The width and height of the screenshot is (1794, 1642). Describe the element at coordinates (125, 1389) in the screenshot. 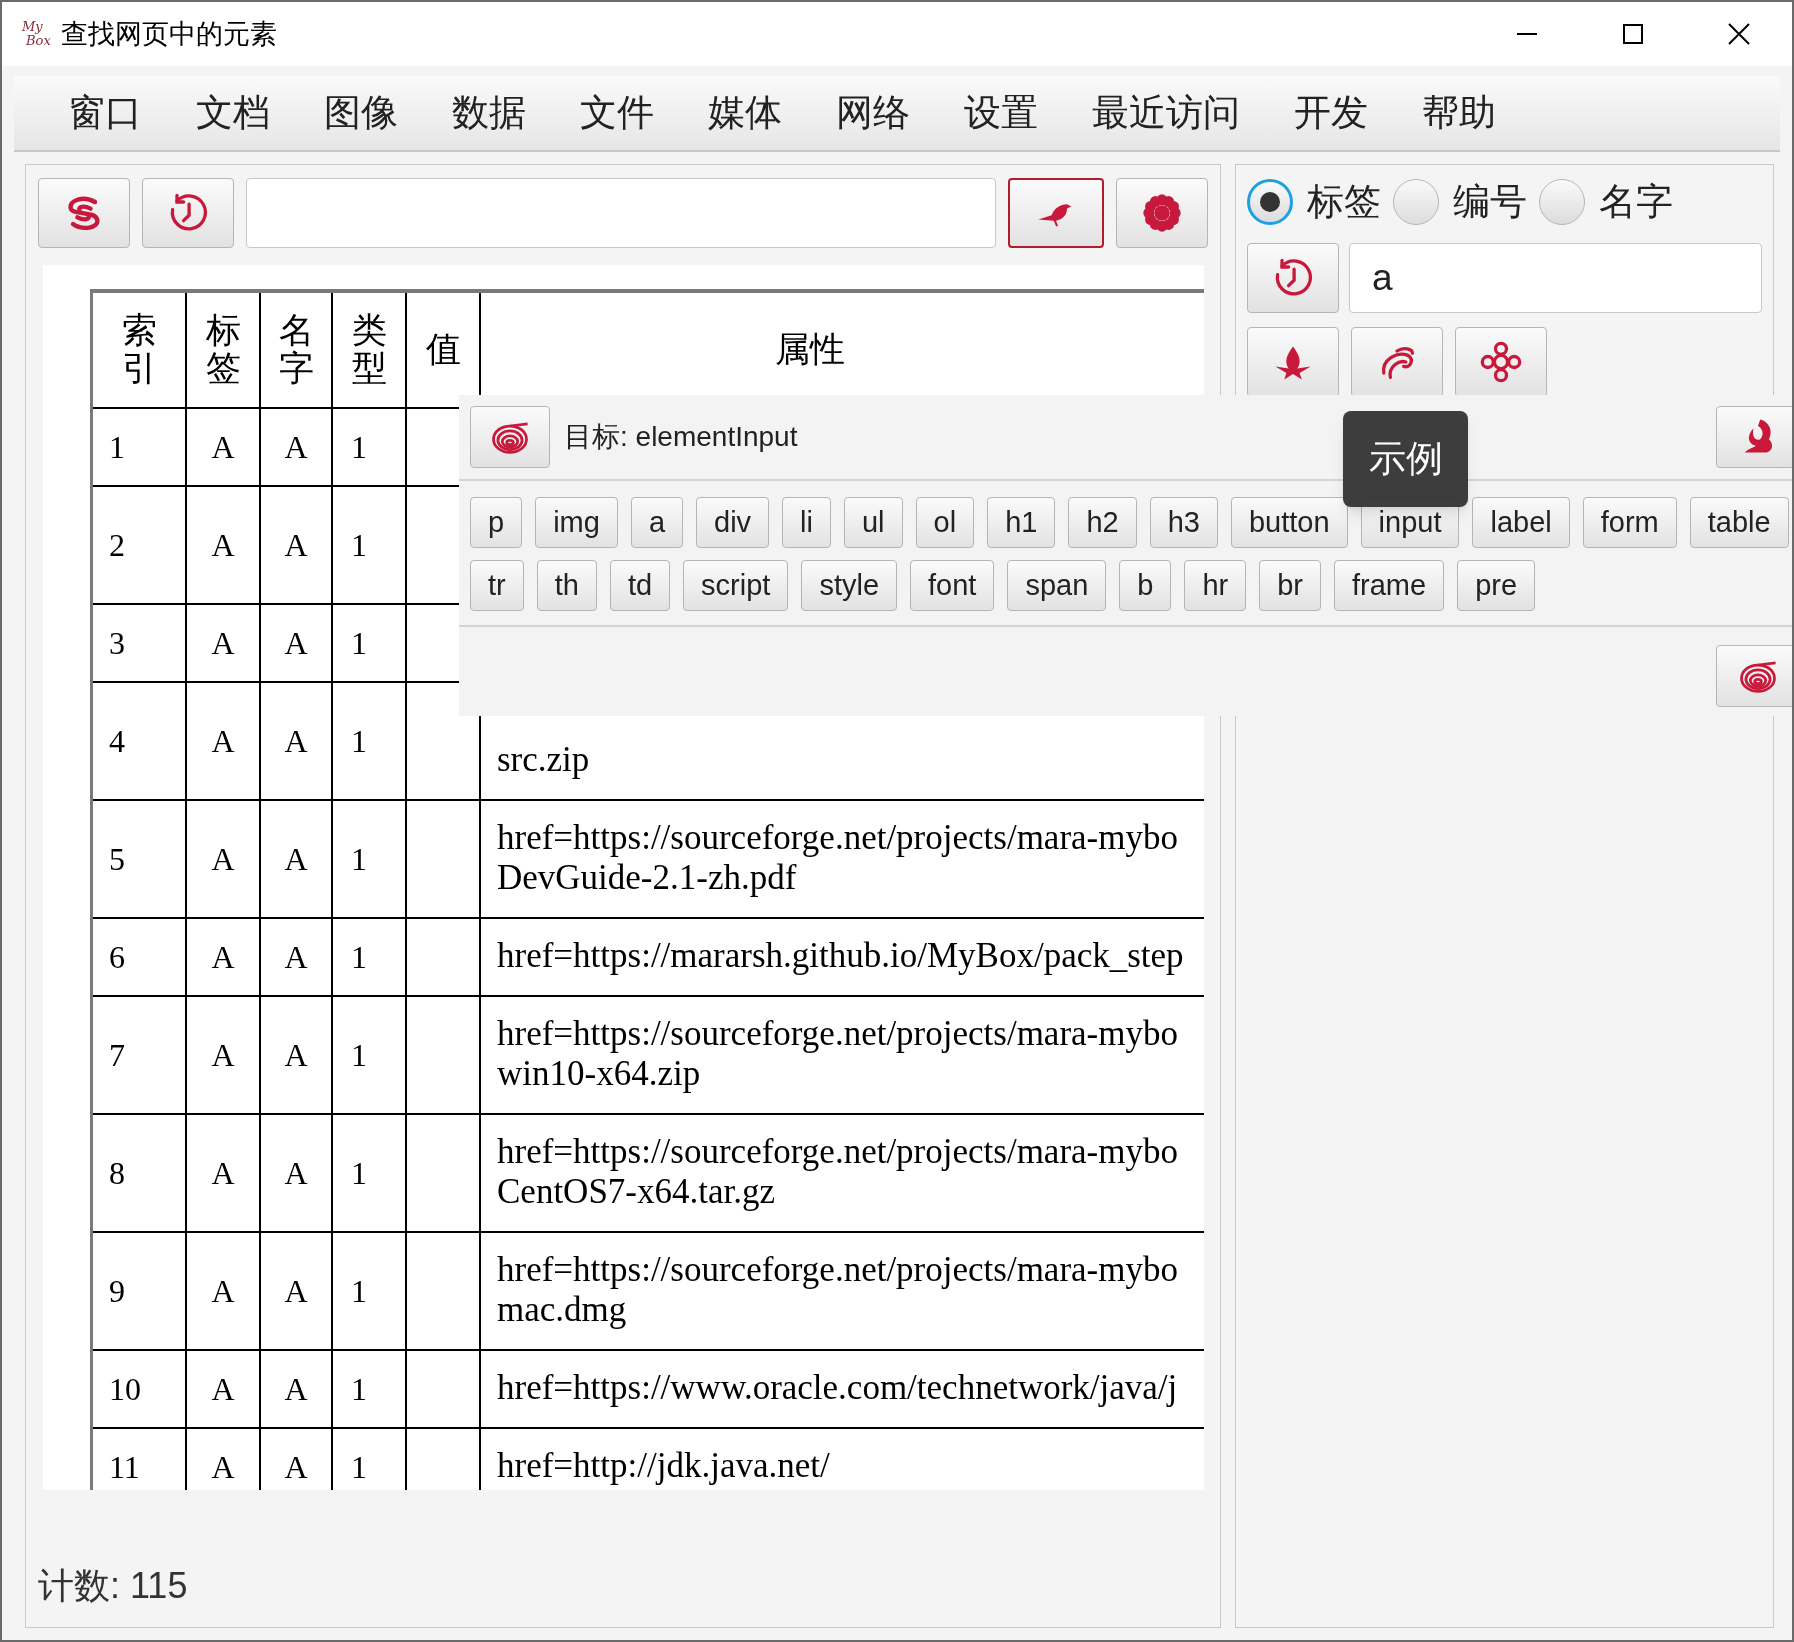

I see `table-cell-text: 10` at that location.